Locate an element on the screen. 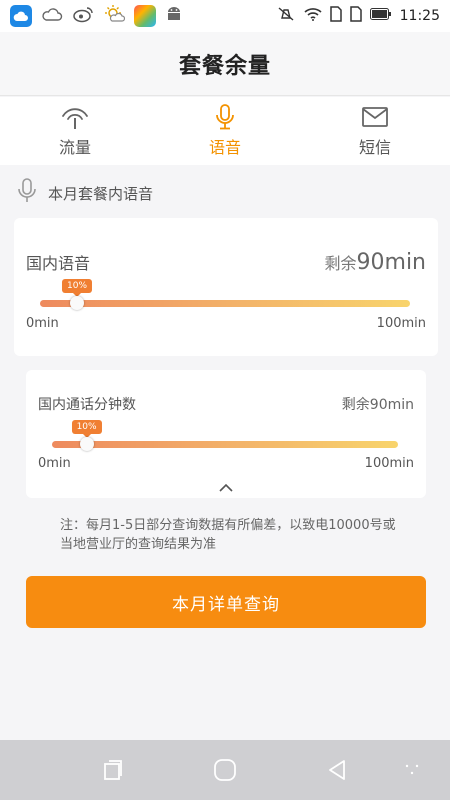 The height and width of the screenshot is (800, 450). page-title: 套餐余量 is located at coordinates (224, 66).